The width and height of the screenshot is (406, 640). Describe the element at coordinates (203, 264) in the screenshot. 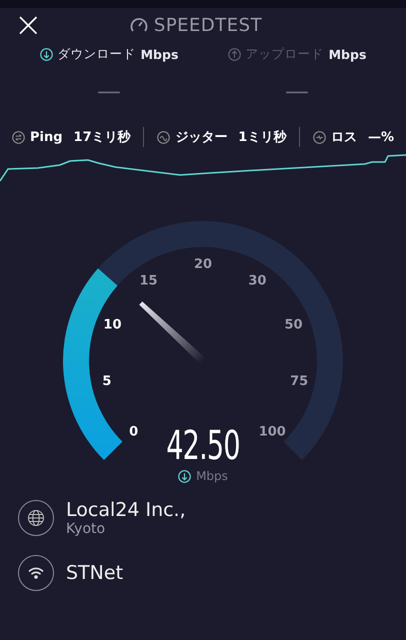

I see `tick-label: 20` at that location.